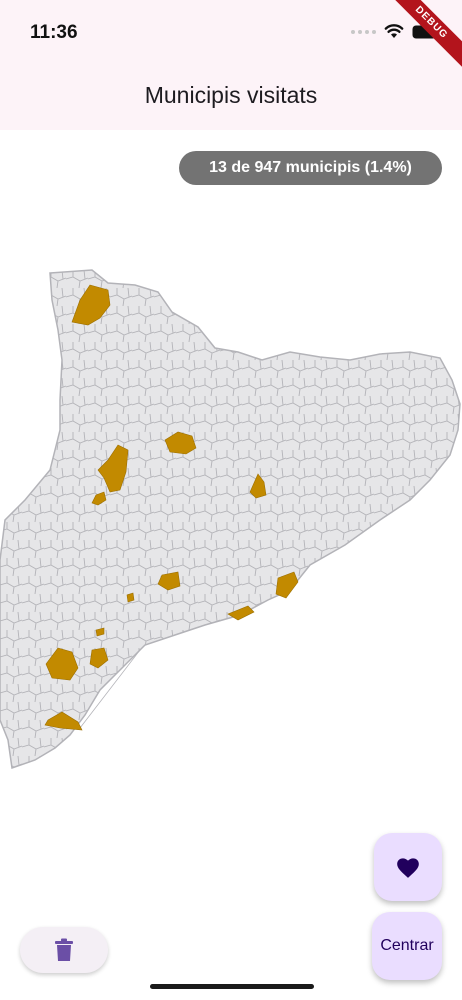 The width and height of the screenshot is (462, 1000). I want to click on home-indicator, so click(232, 986).